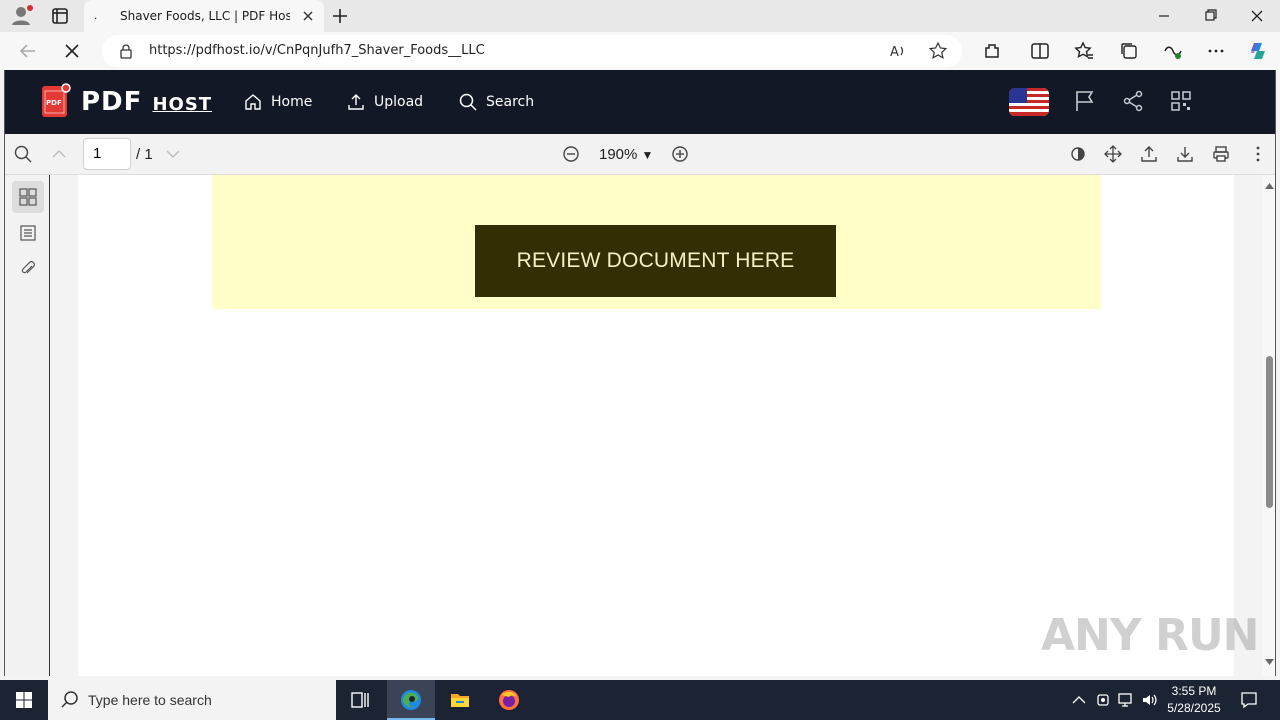 The image size is (1280, 720). Describe the element at coordinates (1150, 635) in the screenshot. I see `anyrun-watermark: ANY RUN` at that location.